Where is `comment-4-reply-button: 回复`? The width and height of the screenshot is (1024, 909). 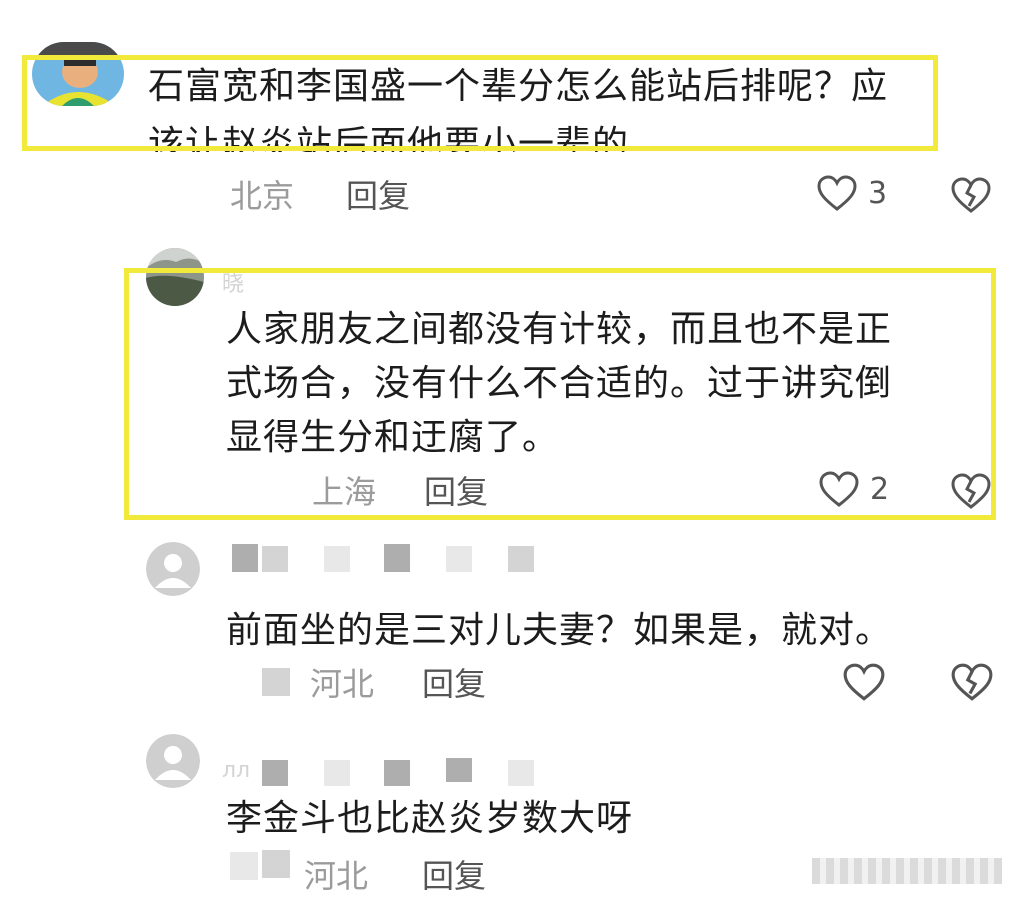 comment-4-reply-button: 回复 is located at coordinates (454, 876).